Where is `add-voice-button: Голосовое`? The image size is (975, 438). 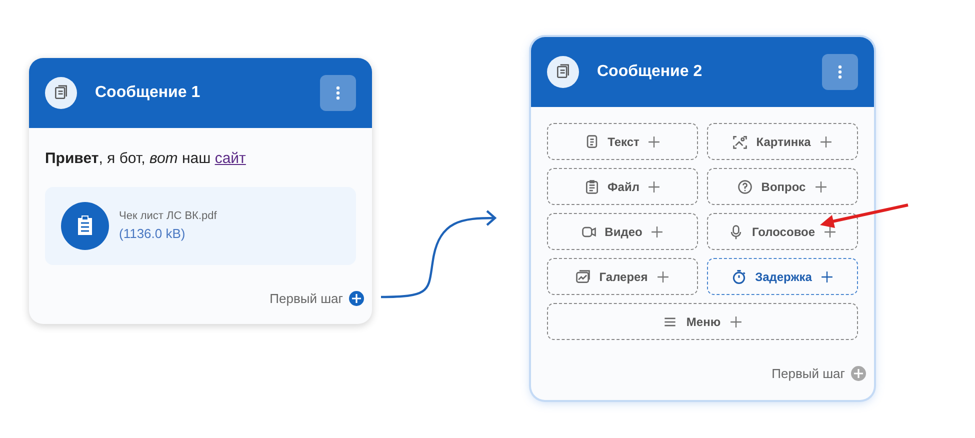
add-voice-button: Голосовое is located at coordinates (782, 231).